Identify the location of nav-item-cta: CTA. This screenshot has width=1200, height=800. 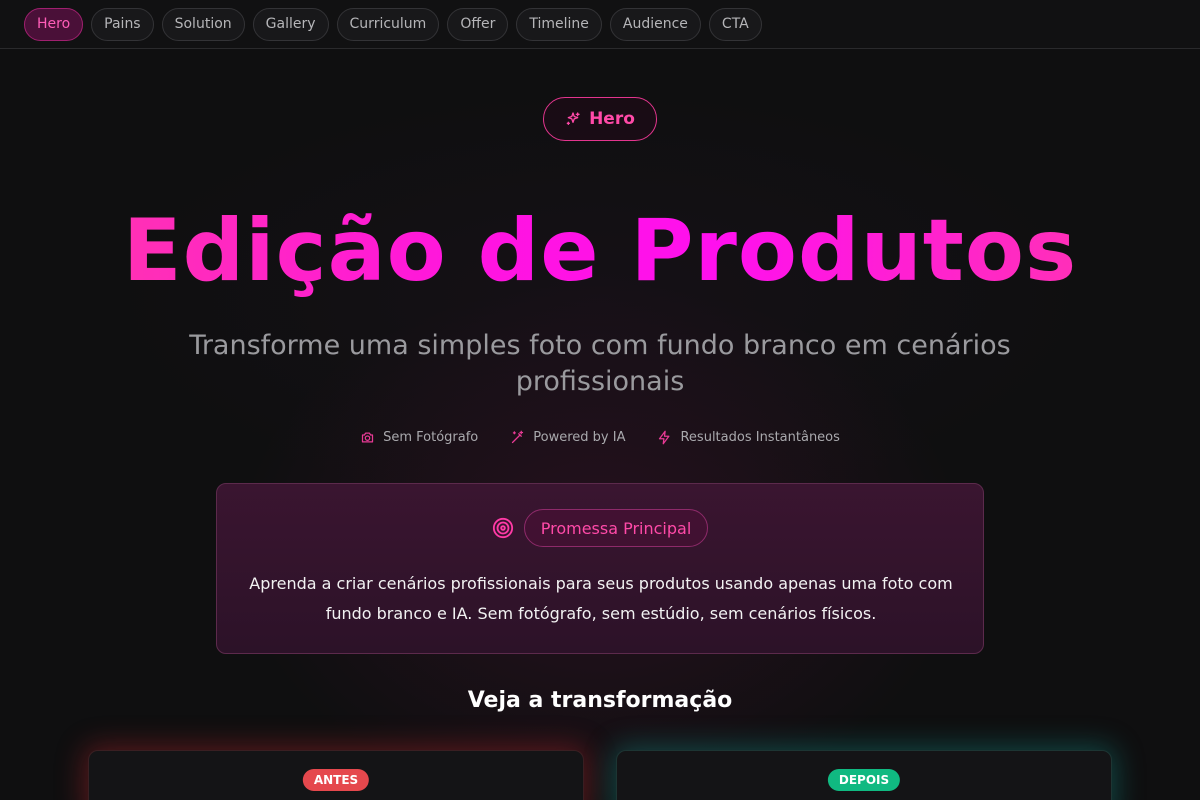
(735, 24).